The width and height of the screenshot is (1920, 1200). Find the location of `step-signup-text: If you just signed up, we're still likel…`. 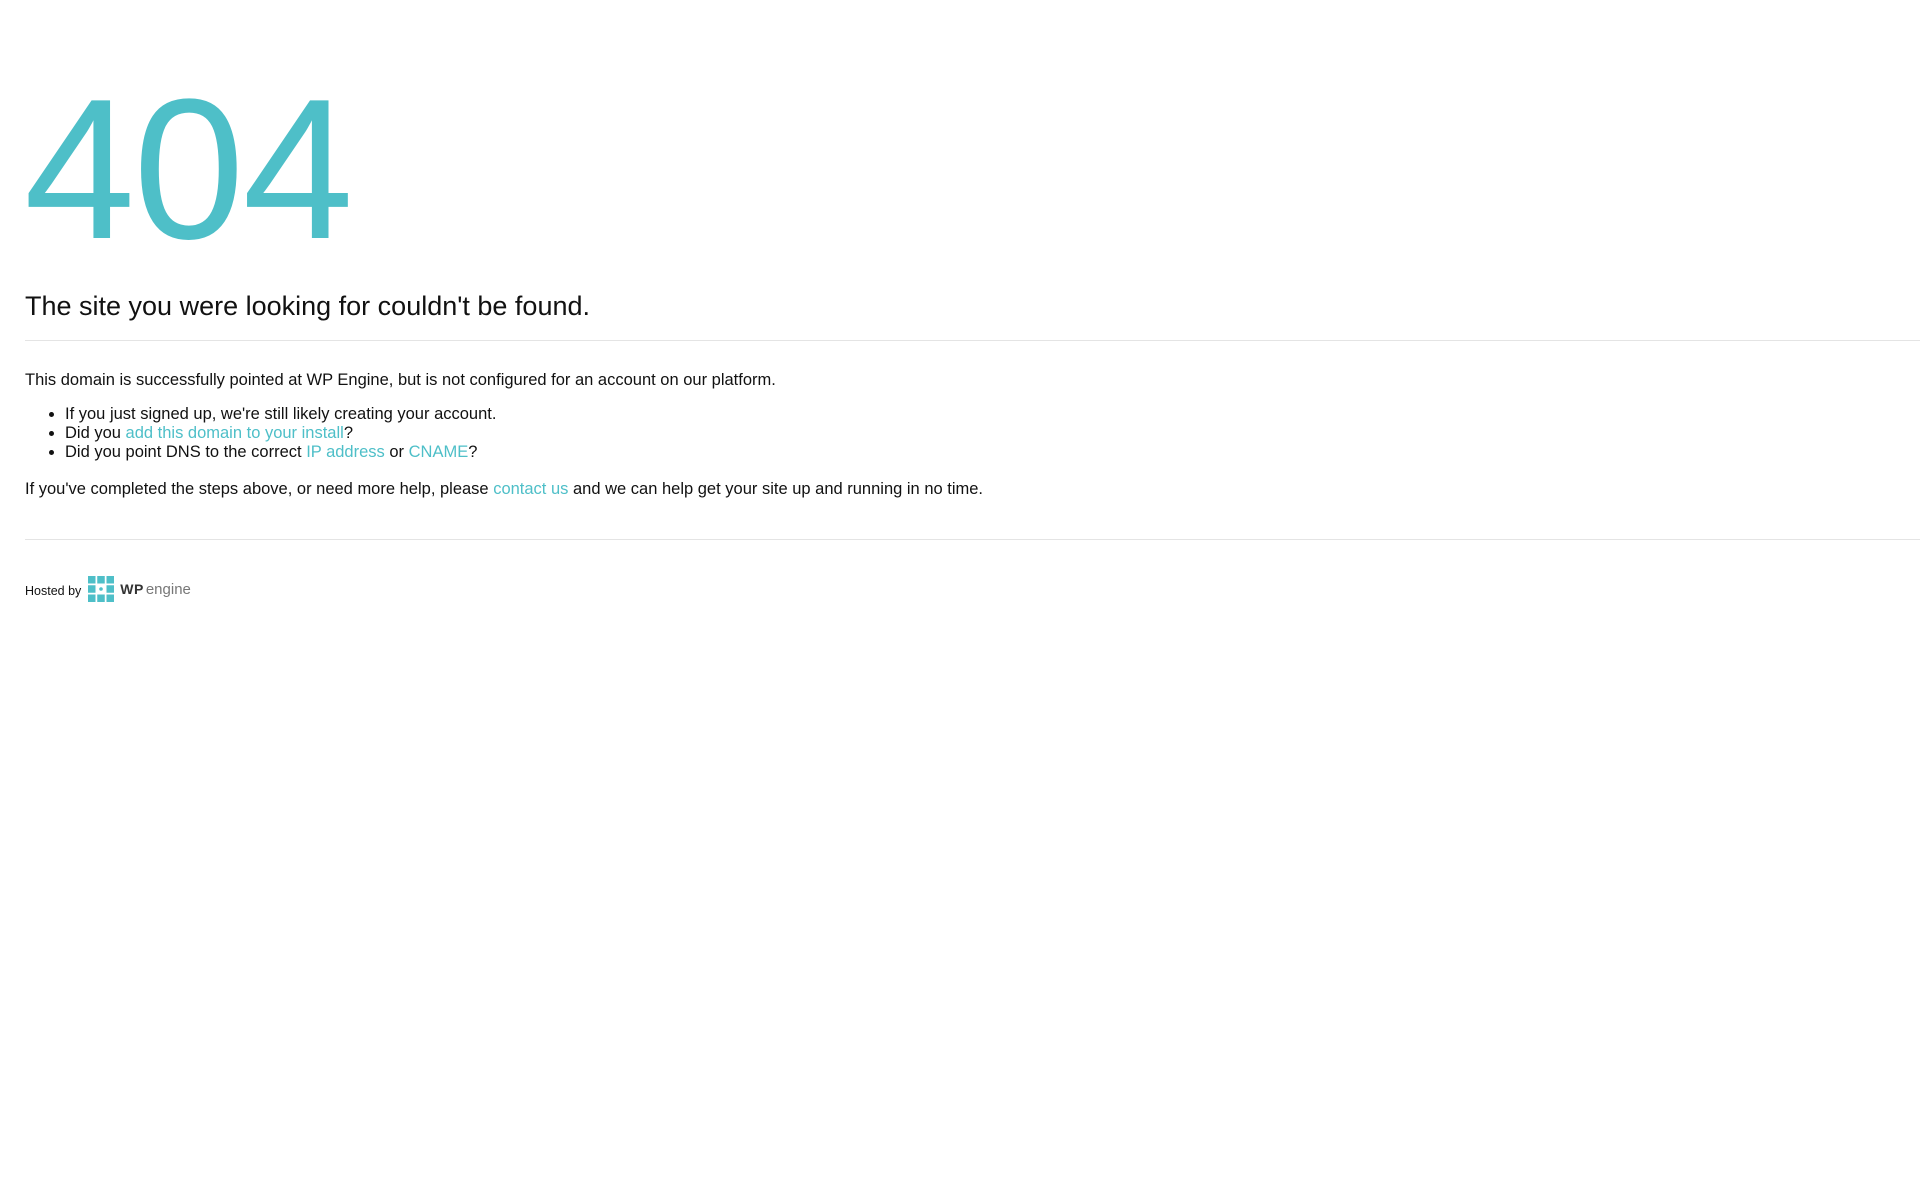

step-signup-text: If you just signed up, we're still likel… is located at coordinates (281, 414).